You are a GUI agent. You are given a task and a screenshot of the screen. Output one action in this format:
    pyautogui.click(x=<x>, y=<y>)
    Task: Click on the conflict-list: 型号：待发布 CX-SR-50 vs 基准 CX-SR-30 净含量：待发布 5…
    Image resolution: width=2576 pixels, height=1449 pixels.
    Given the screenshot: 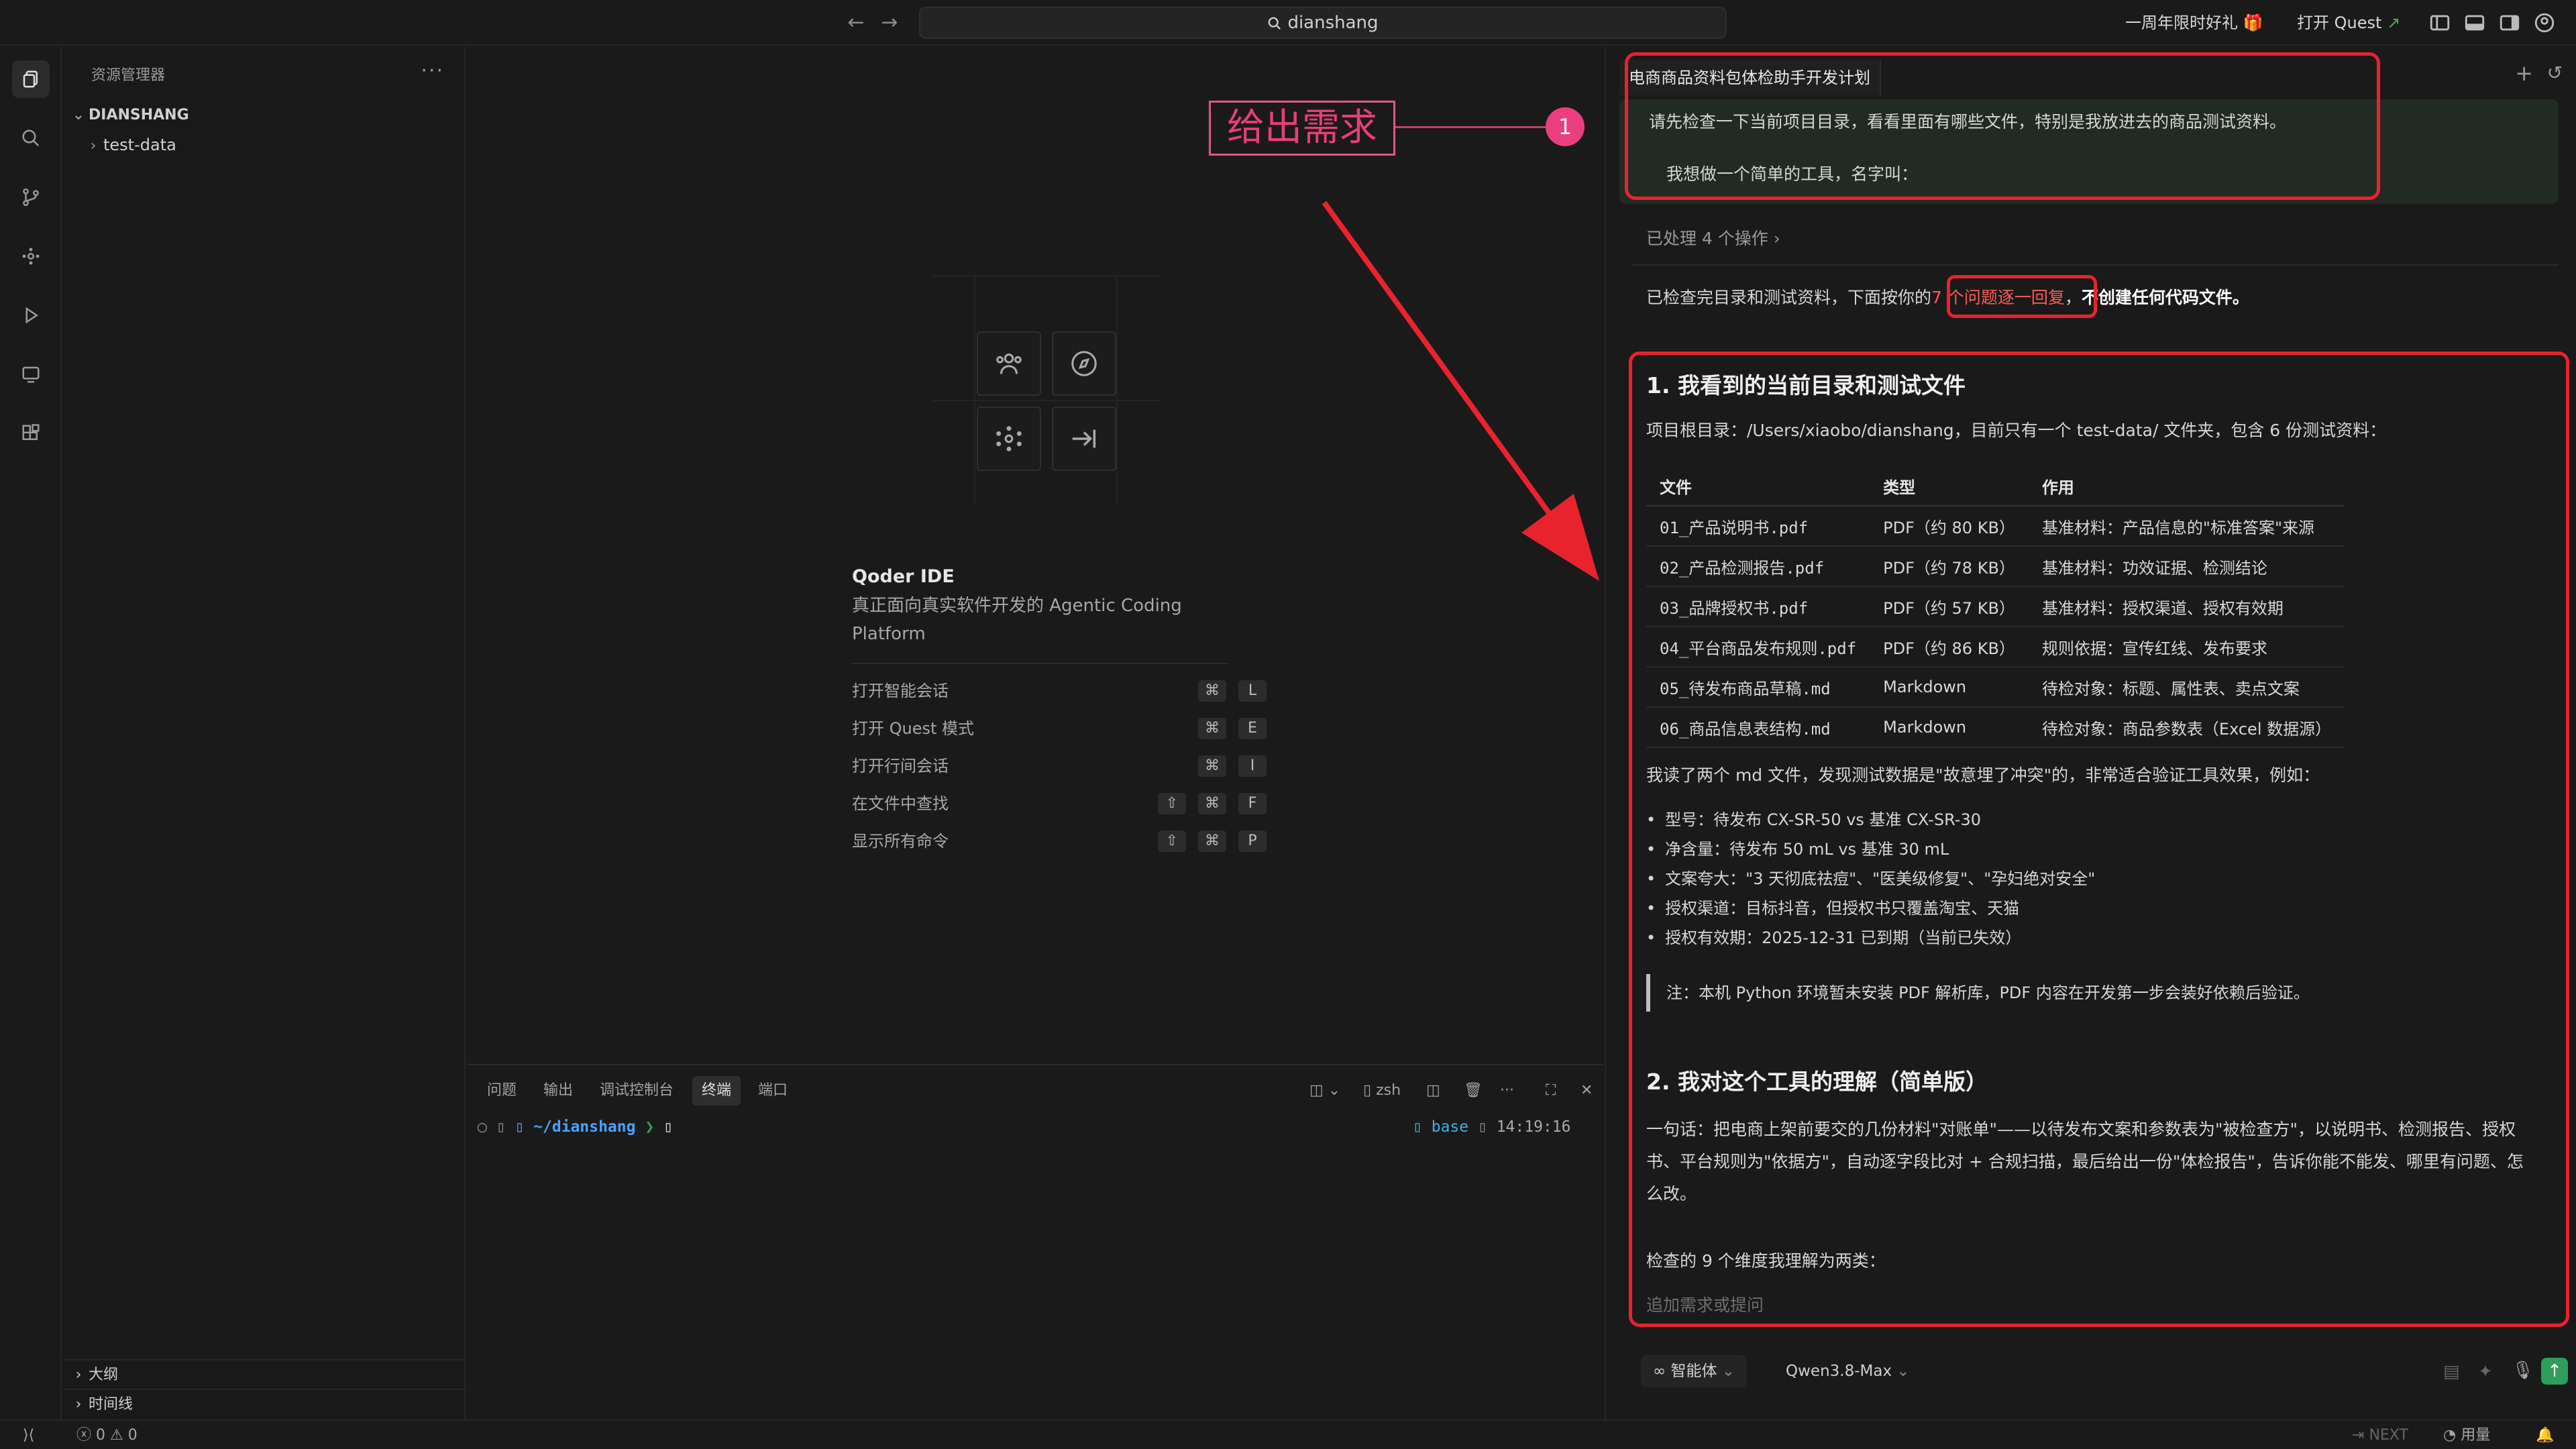 What is the action you would take?
    pyautogui.click(x=1870, y=879)
    